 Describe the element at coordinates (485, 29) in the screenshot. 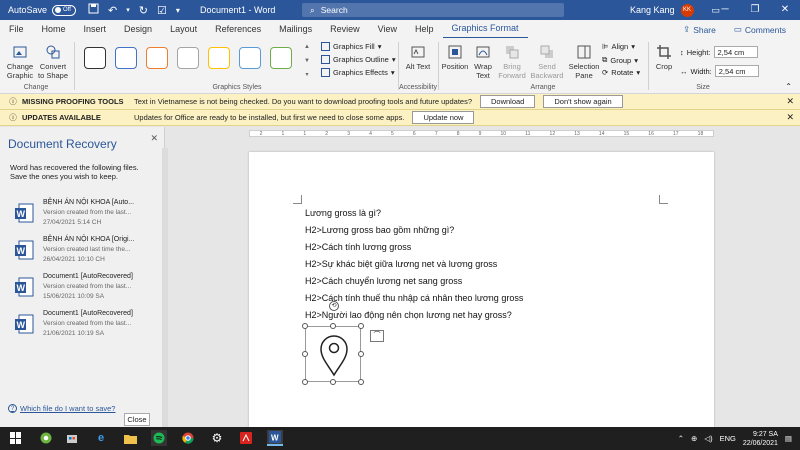

I see `tab-graphics-format: Graphics Format` at that location.